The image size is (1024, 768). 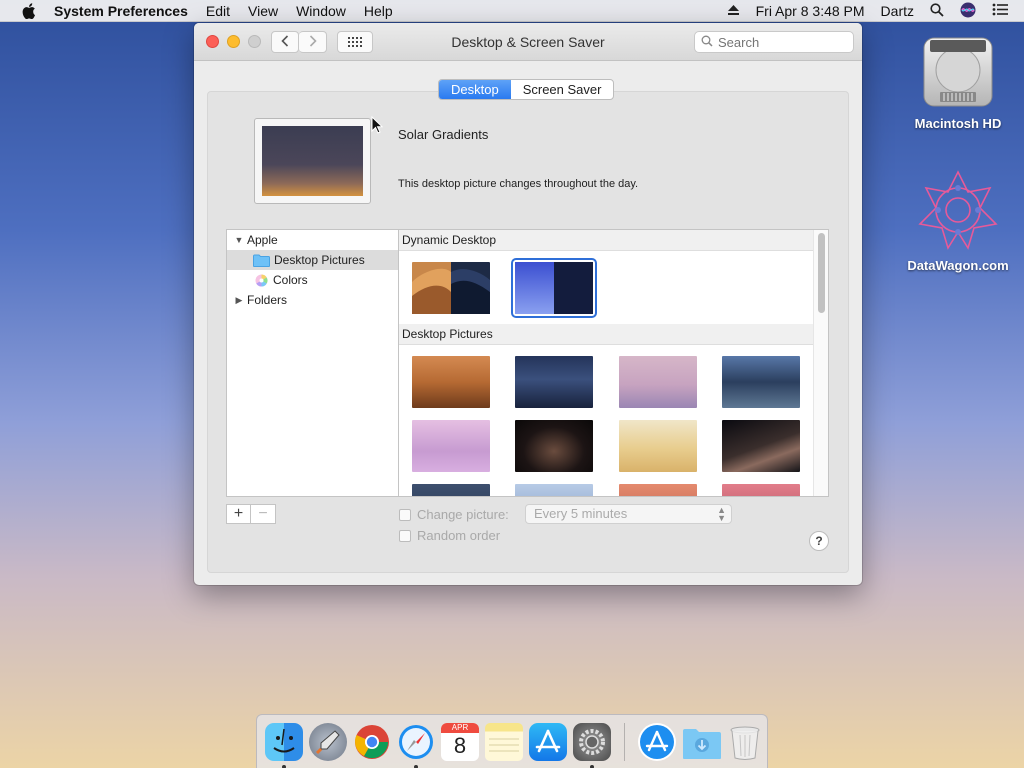 I want to click on desktop-icon-macintosh-hd: Macintosh HD, so click(x=958, y=82).